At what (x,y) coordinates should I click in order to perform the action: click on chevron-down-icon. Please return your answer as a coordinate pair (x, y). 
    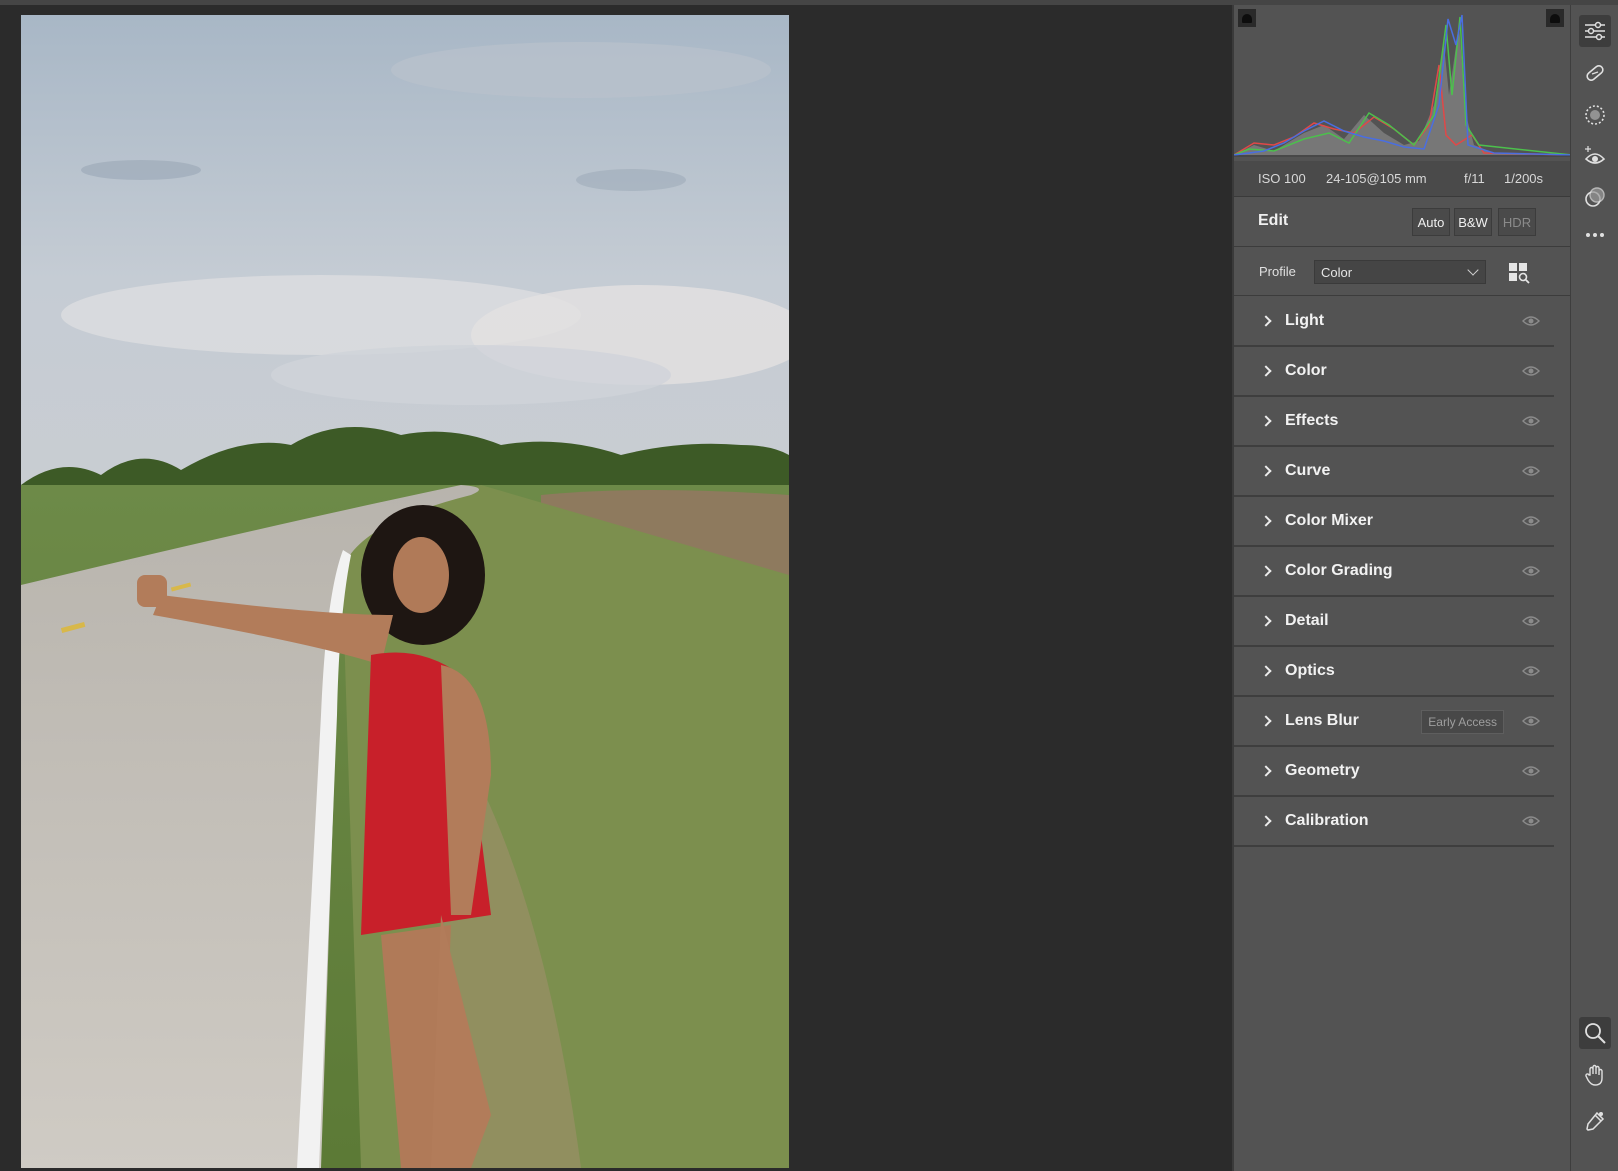
    Looking at the image, I should click on (1473, 270).